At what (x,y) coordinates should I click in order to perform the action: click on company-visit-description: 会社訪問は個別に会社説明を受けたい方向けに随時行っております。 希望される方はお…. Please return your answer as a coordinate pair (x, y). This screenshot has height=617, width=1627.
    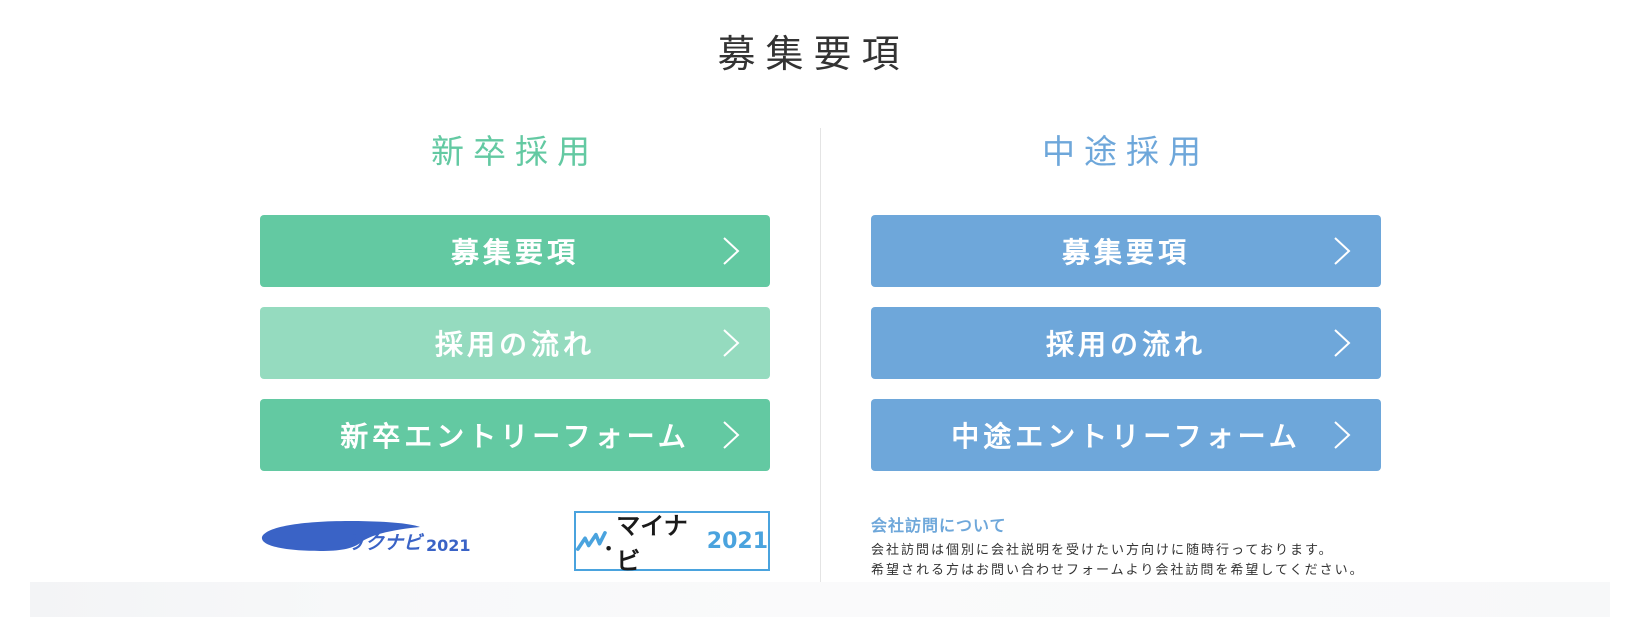
    Looking at the image, I should click on (1118, 561).